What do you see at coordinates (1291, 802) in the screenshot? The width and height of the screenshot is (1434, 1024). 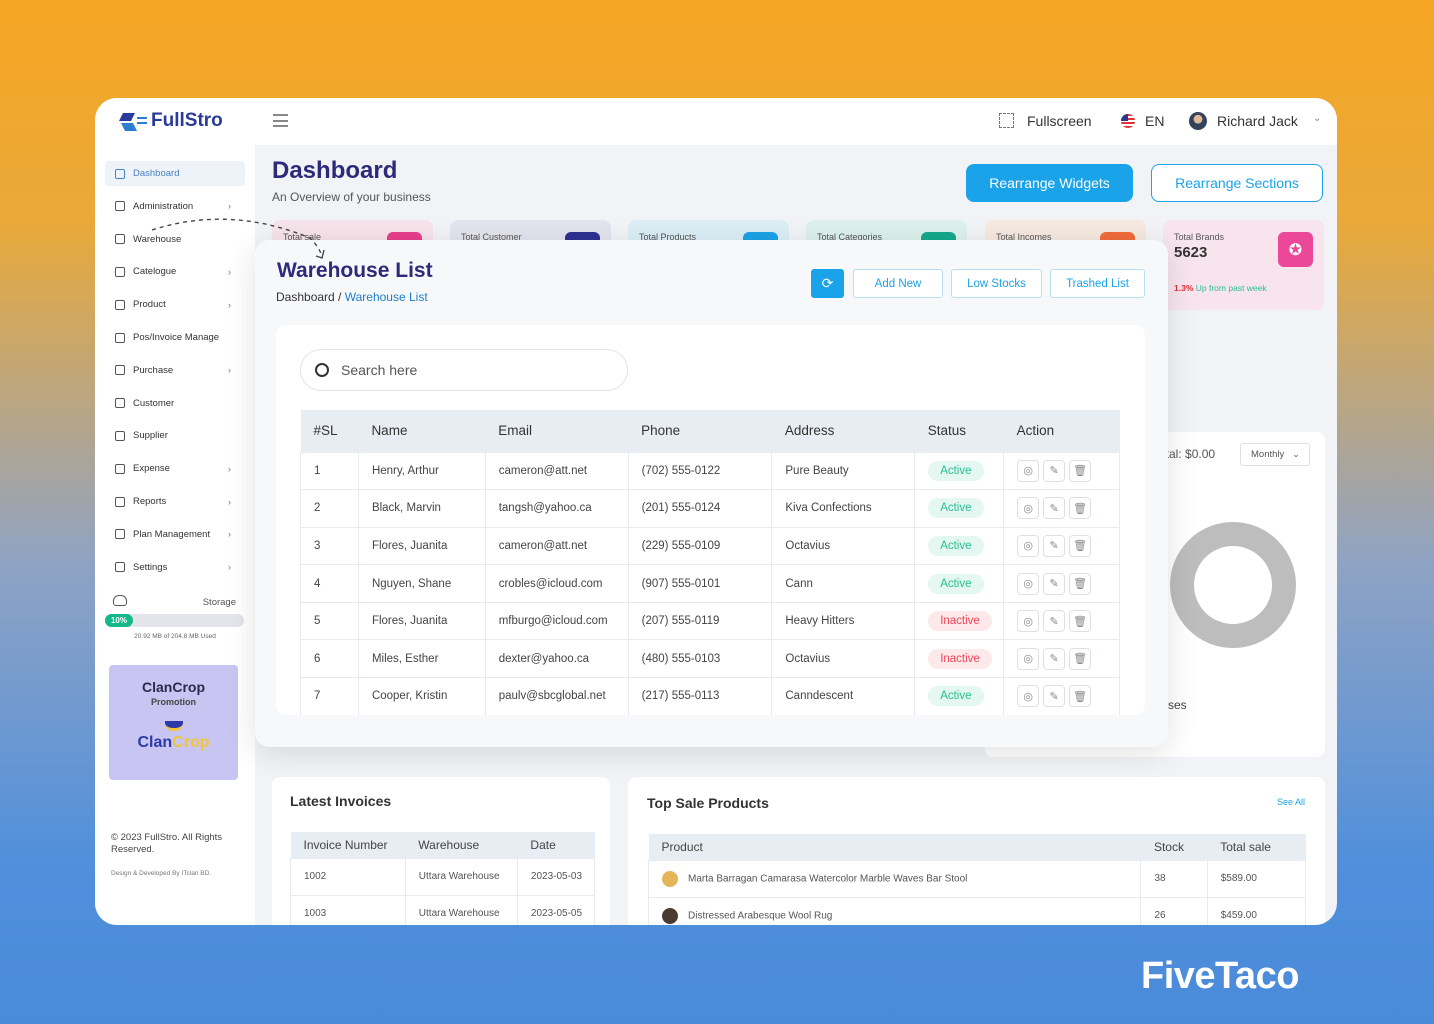 I see `see-all-link: See All` at bounding box center [1291, 802].